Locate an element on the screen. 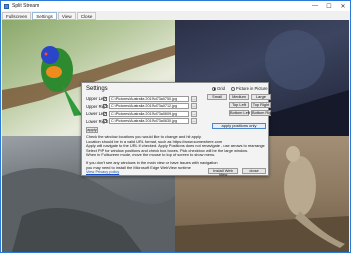 This screenshot has width=351, height=253. row-label: Upper Left is located at coordinates (96, 99).